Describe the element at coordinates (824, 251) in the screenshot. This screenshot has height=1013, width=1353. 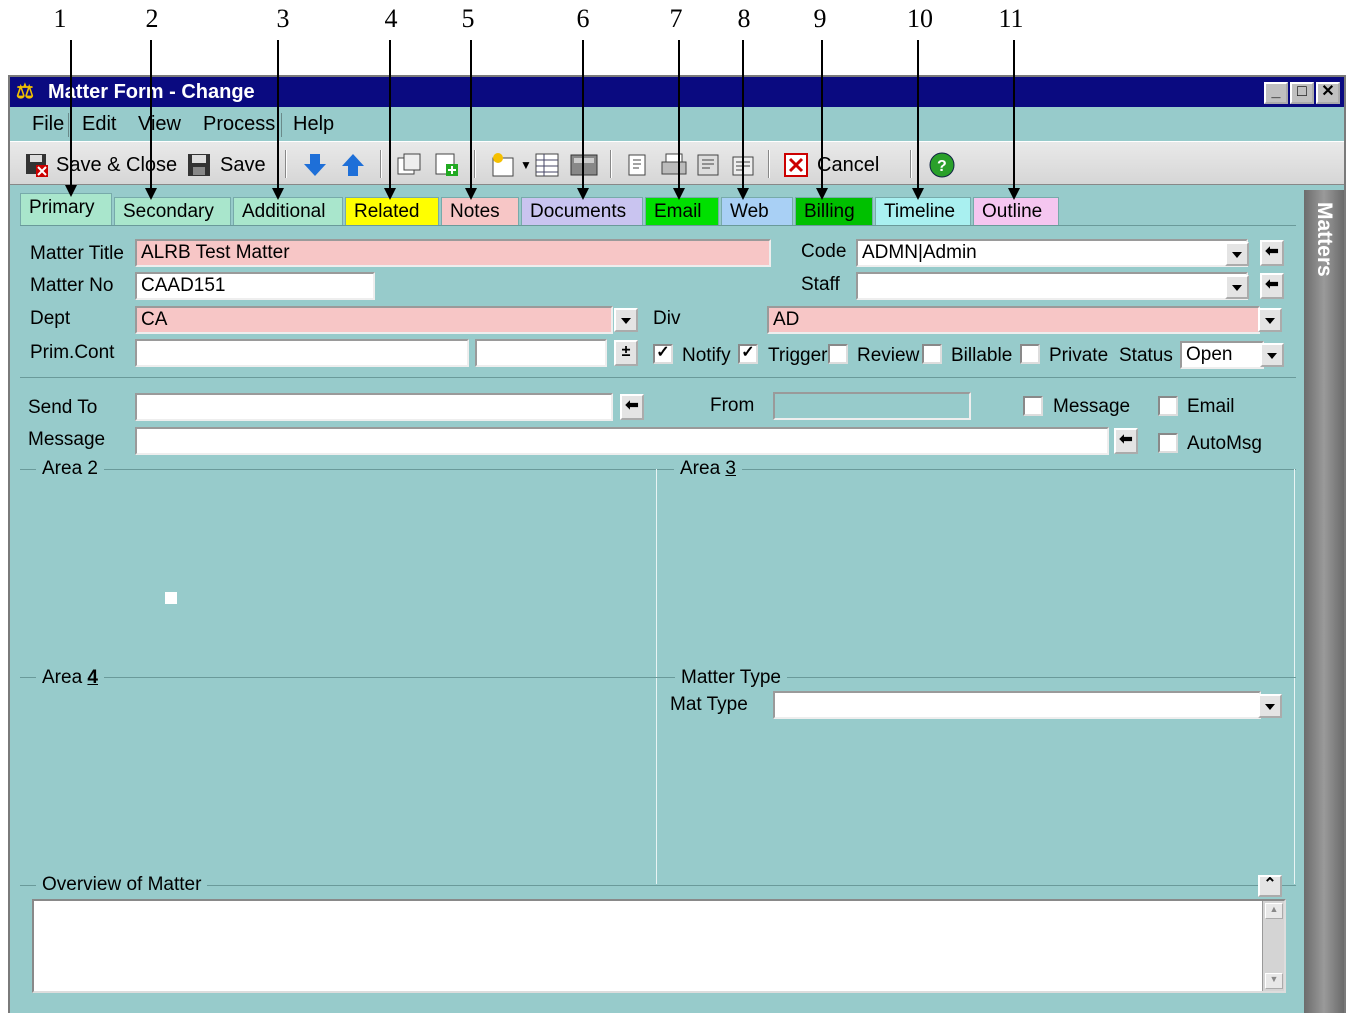
I see `code-label: Code` at that location.